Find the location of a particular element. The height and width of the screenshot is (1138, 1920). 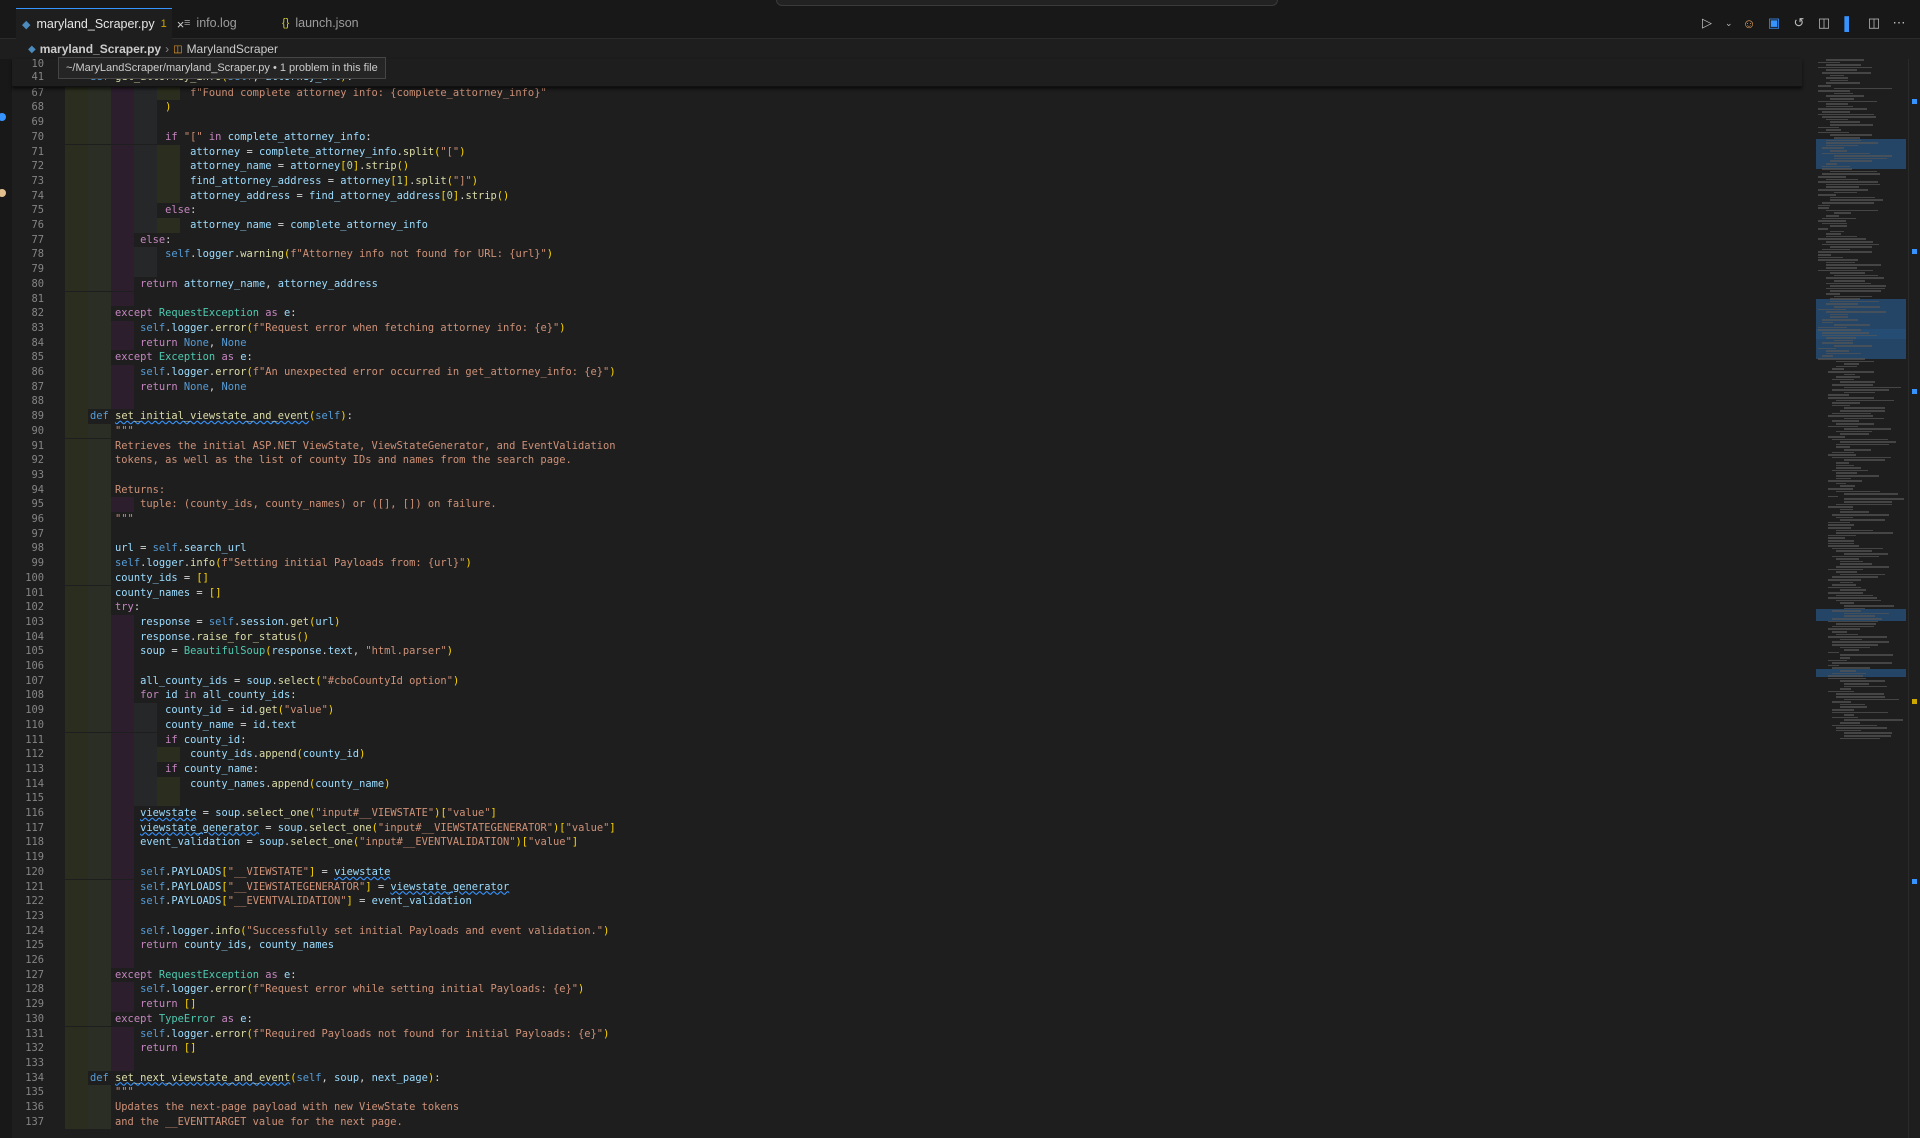

code-line: 90 """ is located at coordinates (907, 431).